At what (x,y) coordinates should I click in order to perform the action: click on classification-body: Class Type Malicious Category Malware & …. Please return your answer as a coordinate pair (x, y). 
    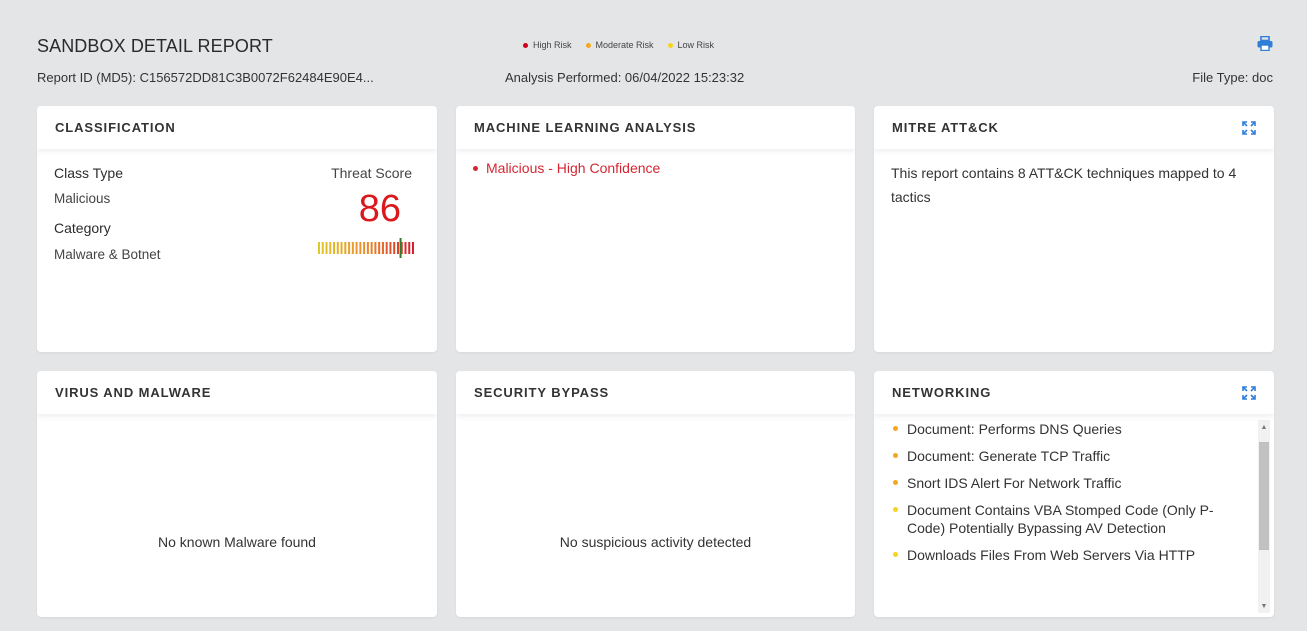
    Looking at the image, I should click on (237, 250).